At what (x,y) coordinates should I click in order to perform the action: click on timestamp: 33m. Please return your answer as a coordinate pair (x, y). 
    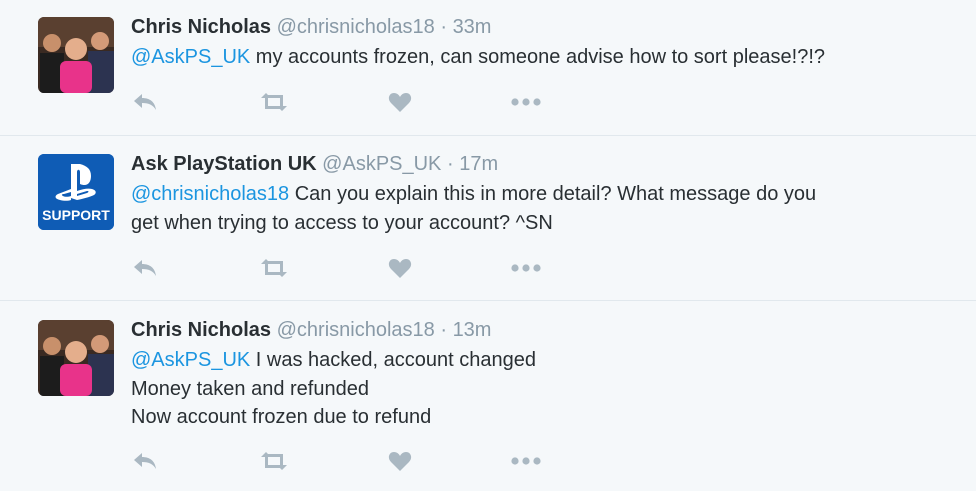
    Looking at the image, I should click on (472, 27).